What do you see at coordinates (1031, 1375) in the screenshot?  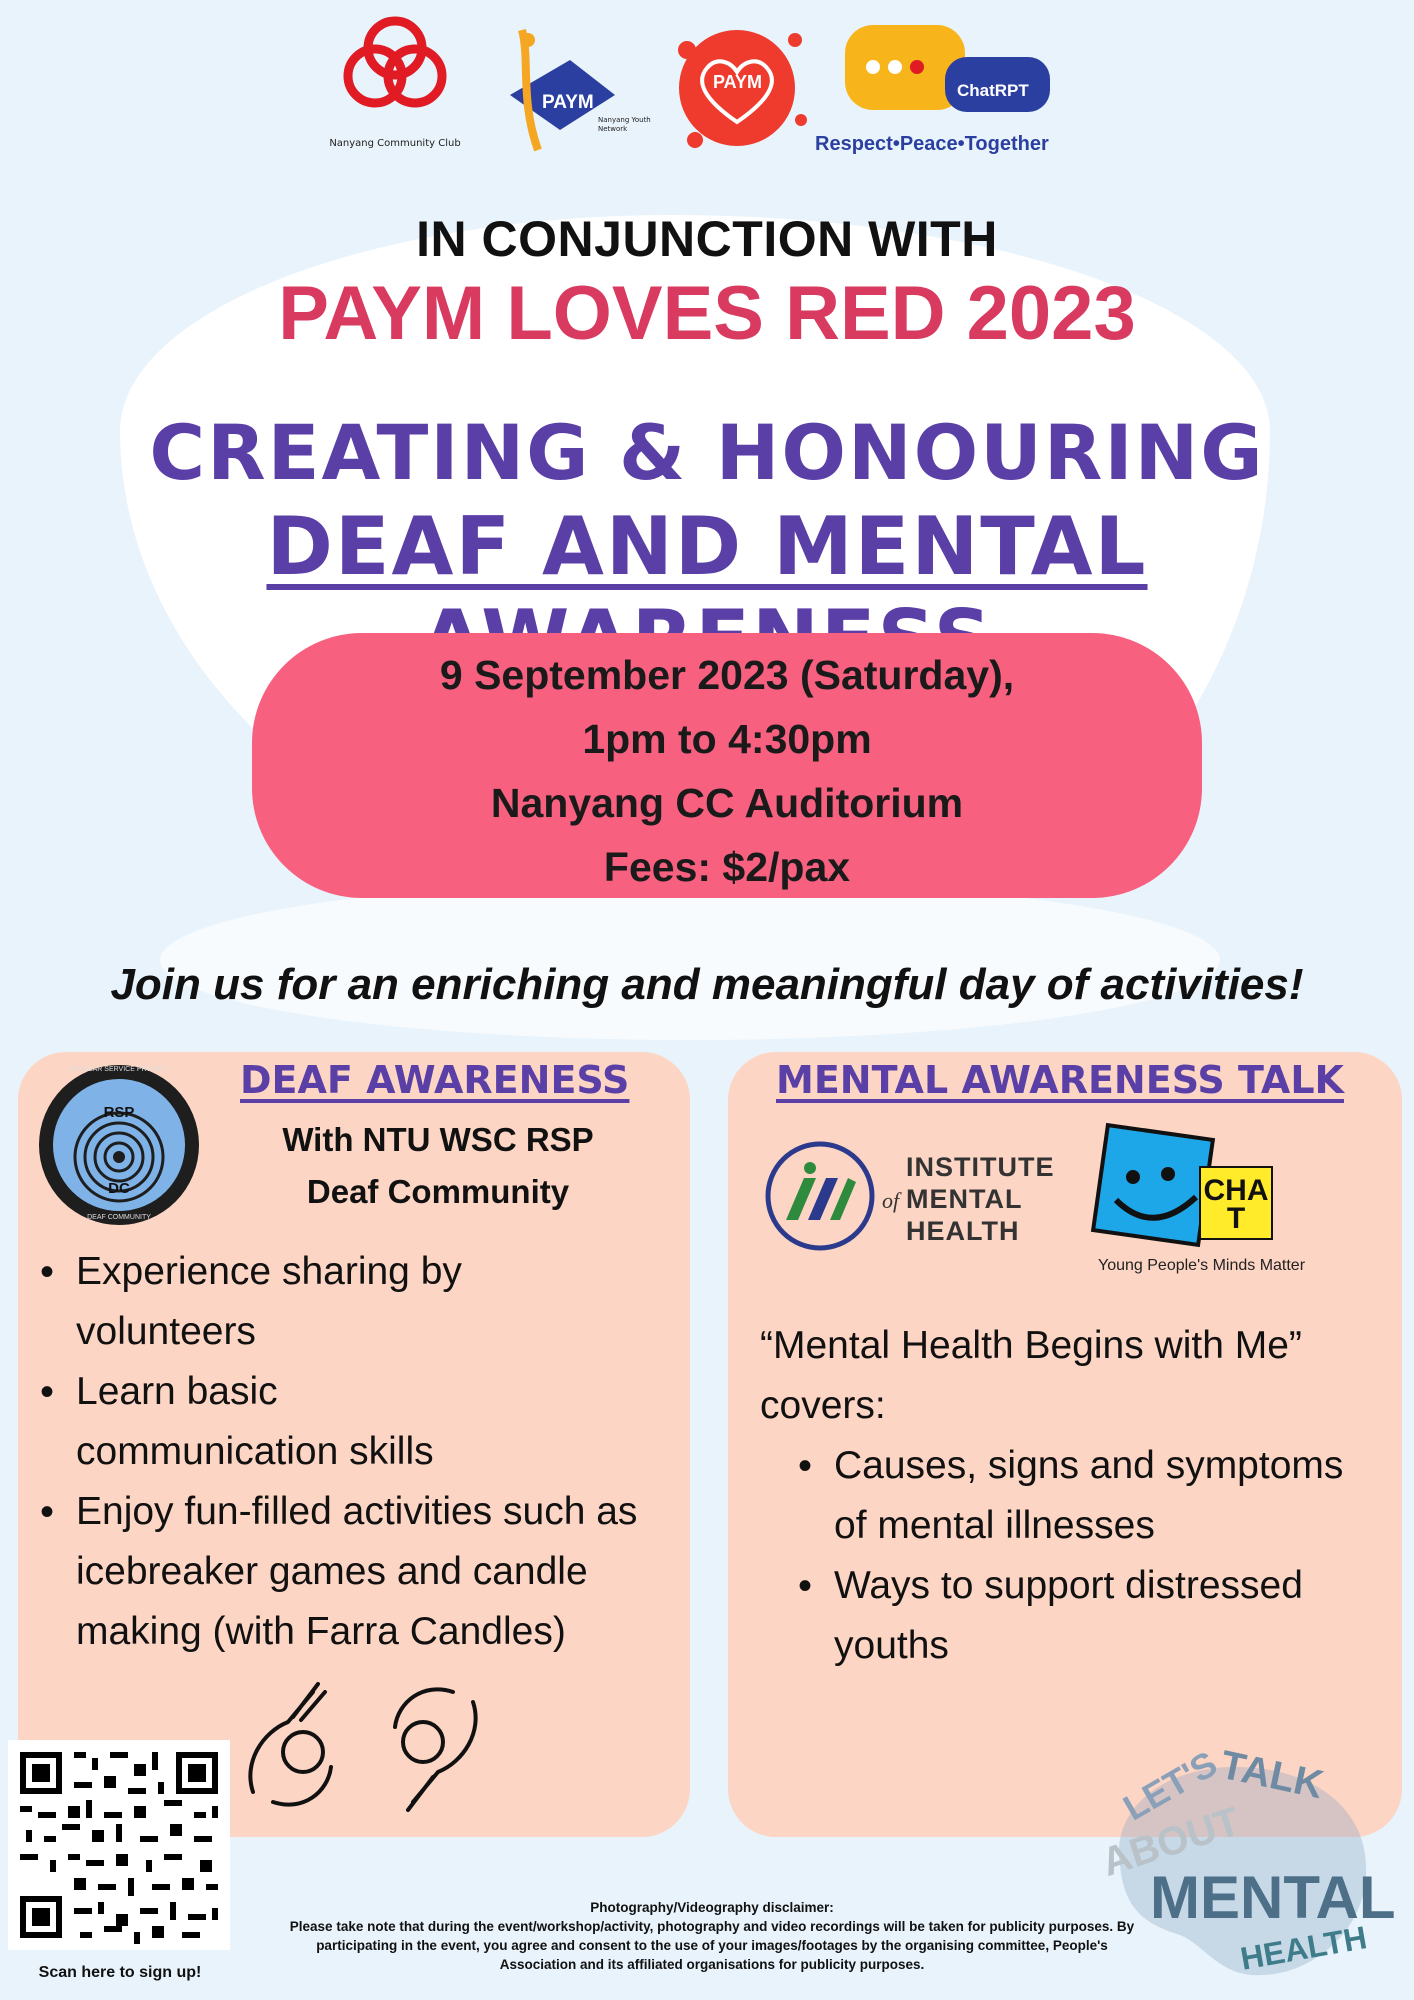 I see `talk-intro: “Mental Health Begins with Me” covers:` at bounding box center [1031, 1375].